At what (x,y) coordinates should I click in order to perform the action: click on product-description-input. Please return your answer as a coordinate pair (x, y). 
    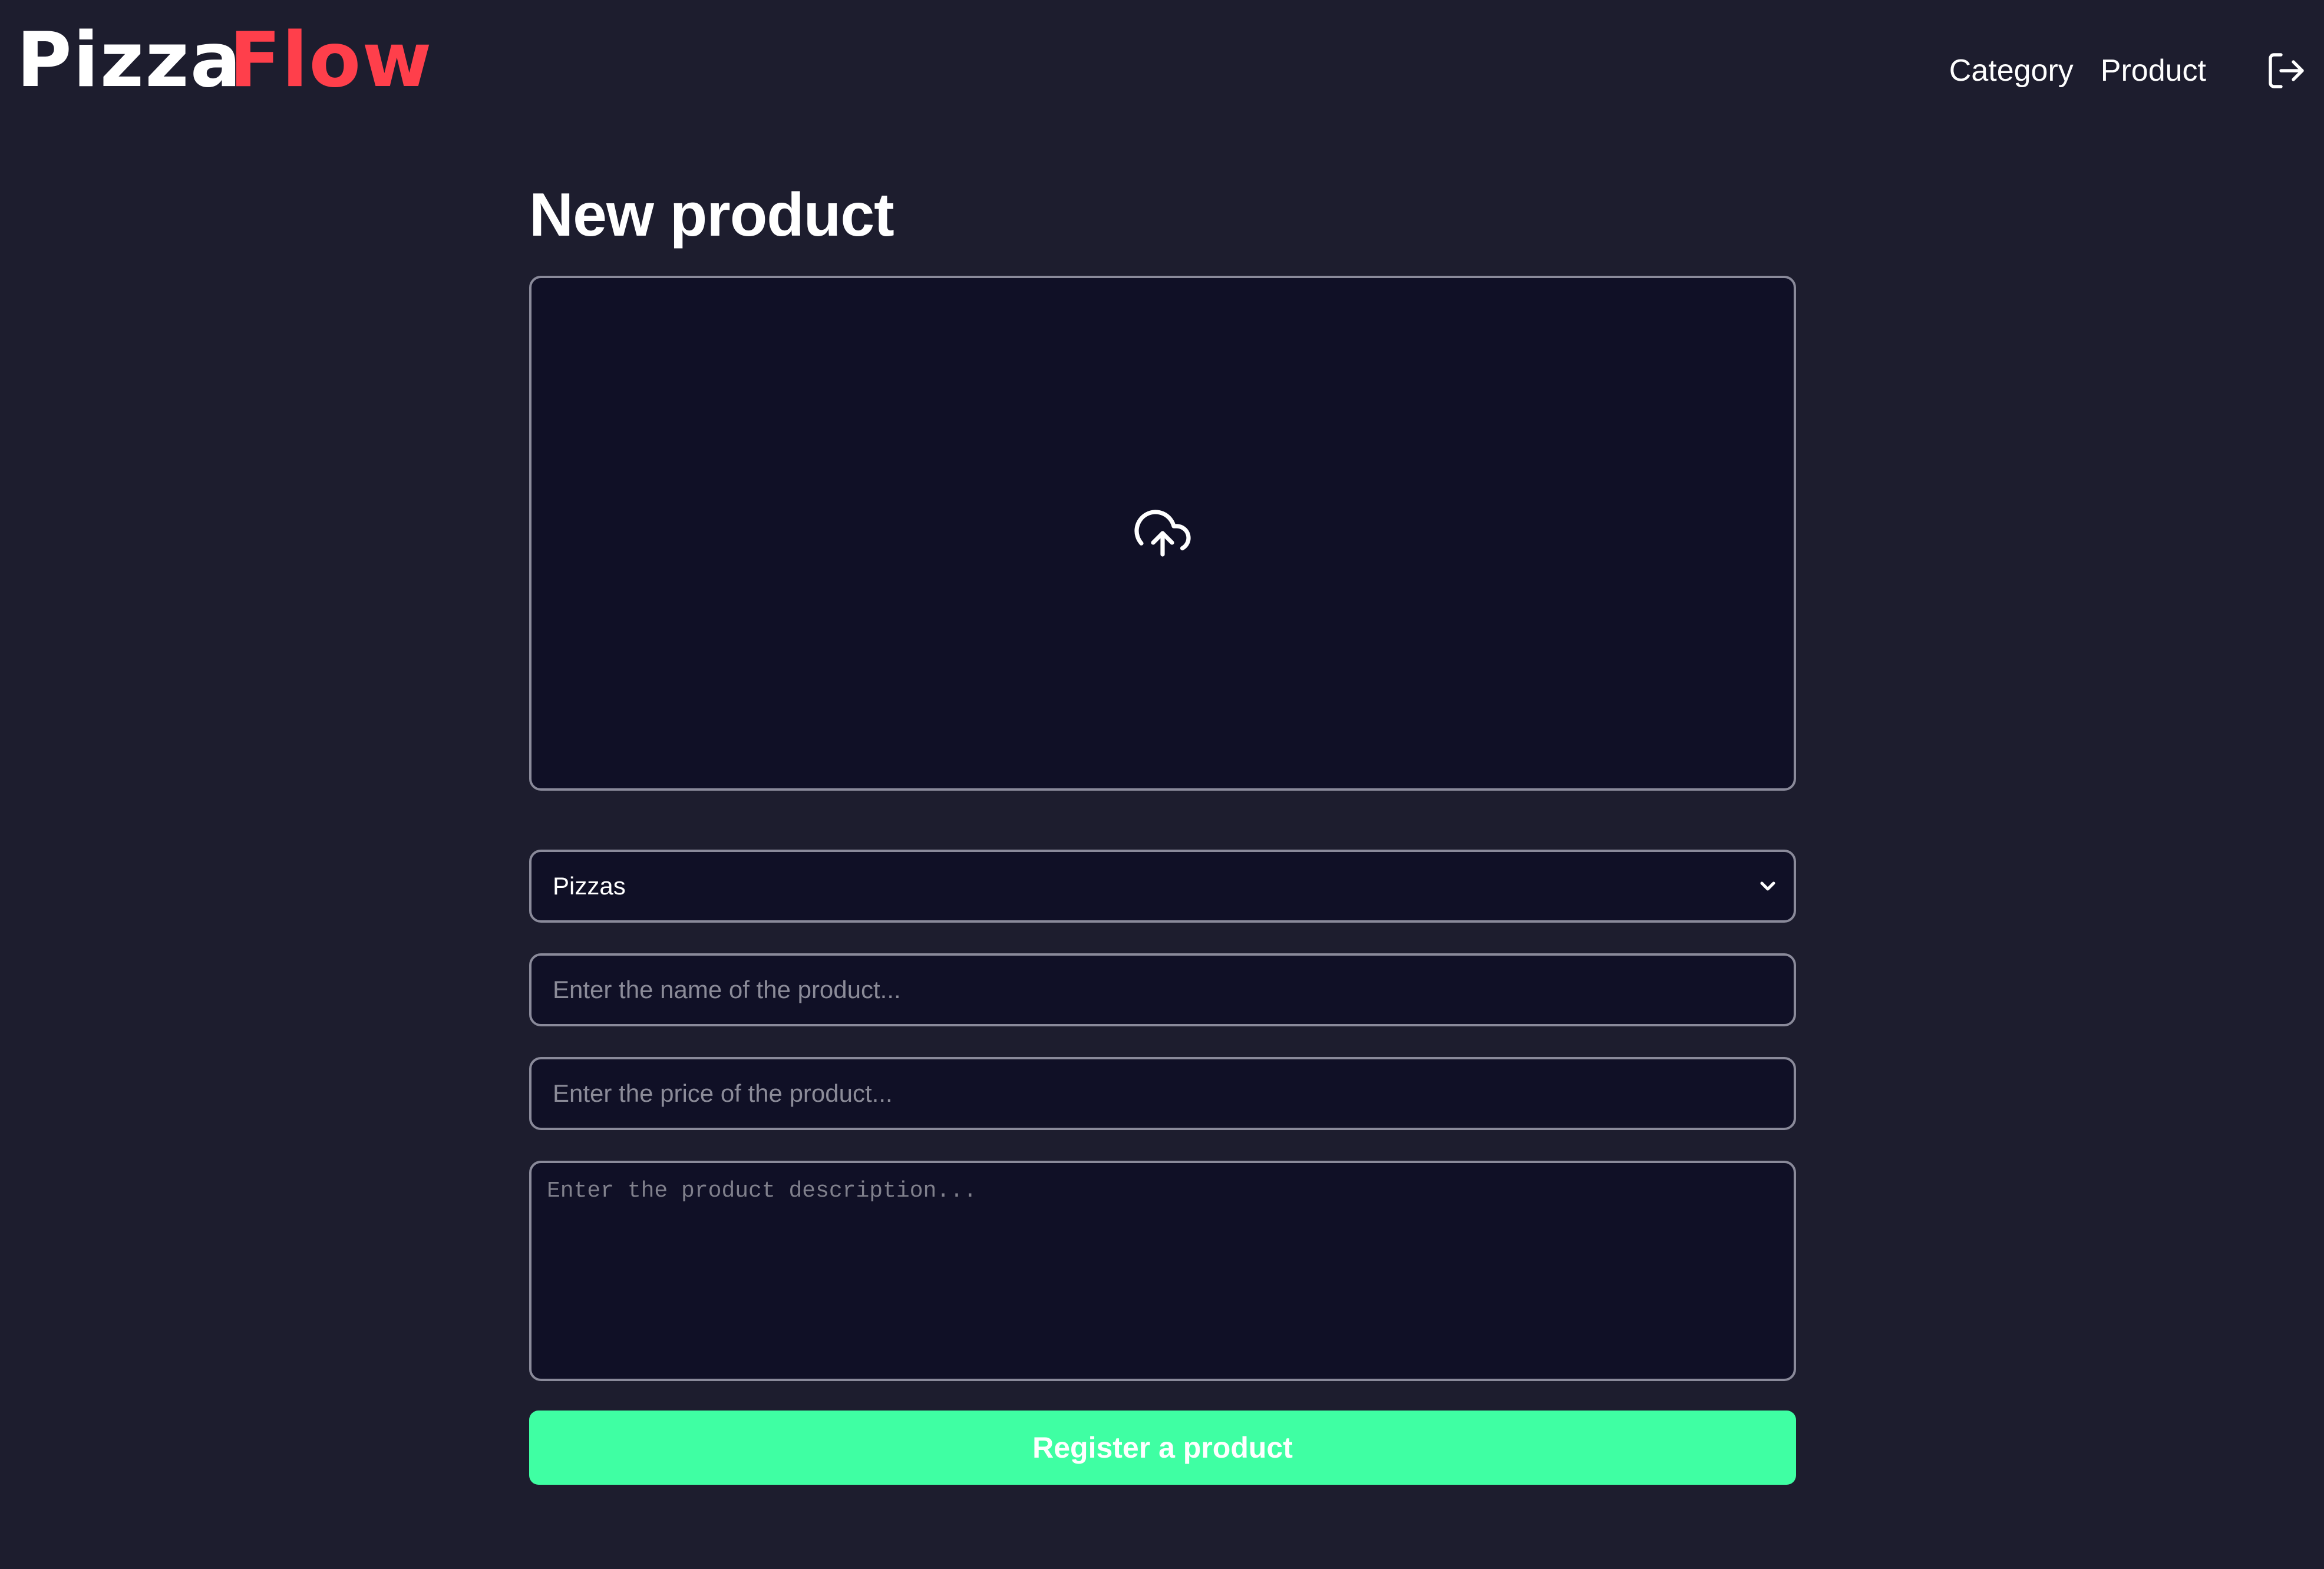
    Looking at the image, I should click on (1162, 1271).